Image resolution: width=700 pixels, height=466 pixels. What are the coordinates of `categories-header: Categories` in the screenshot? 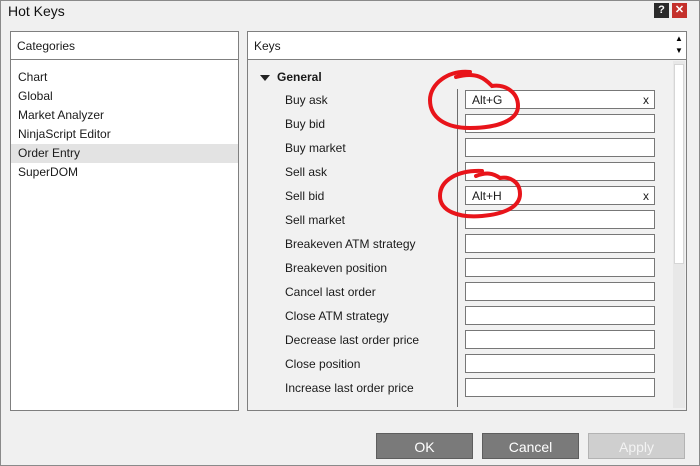 It's located at (124, 46).